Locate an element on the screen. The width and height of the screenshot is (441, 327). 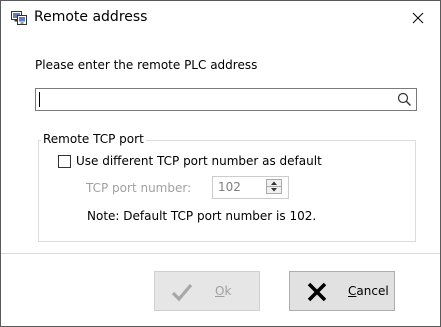
footer-divider is located at coordinates (220, 253).